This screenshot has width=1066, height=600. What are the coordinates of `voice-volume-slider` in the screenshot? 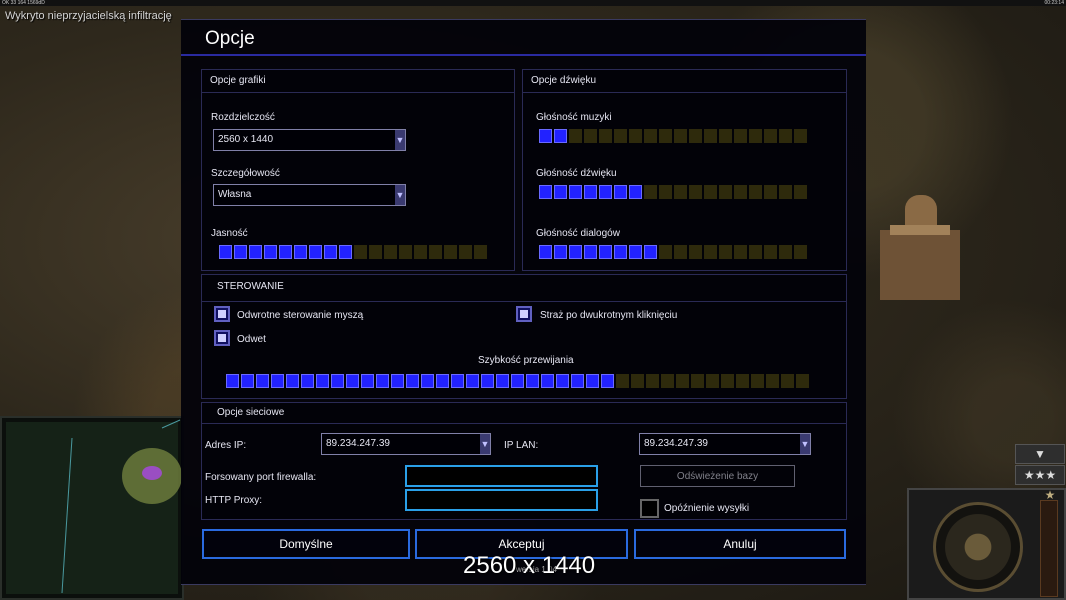 It's located at (673, 252).